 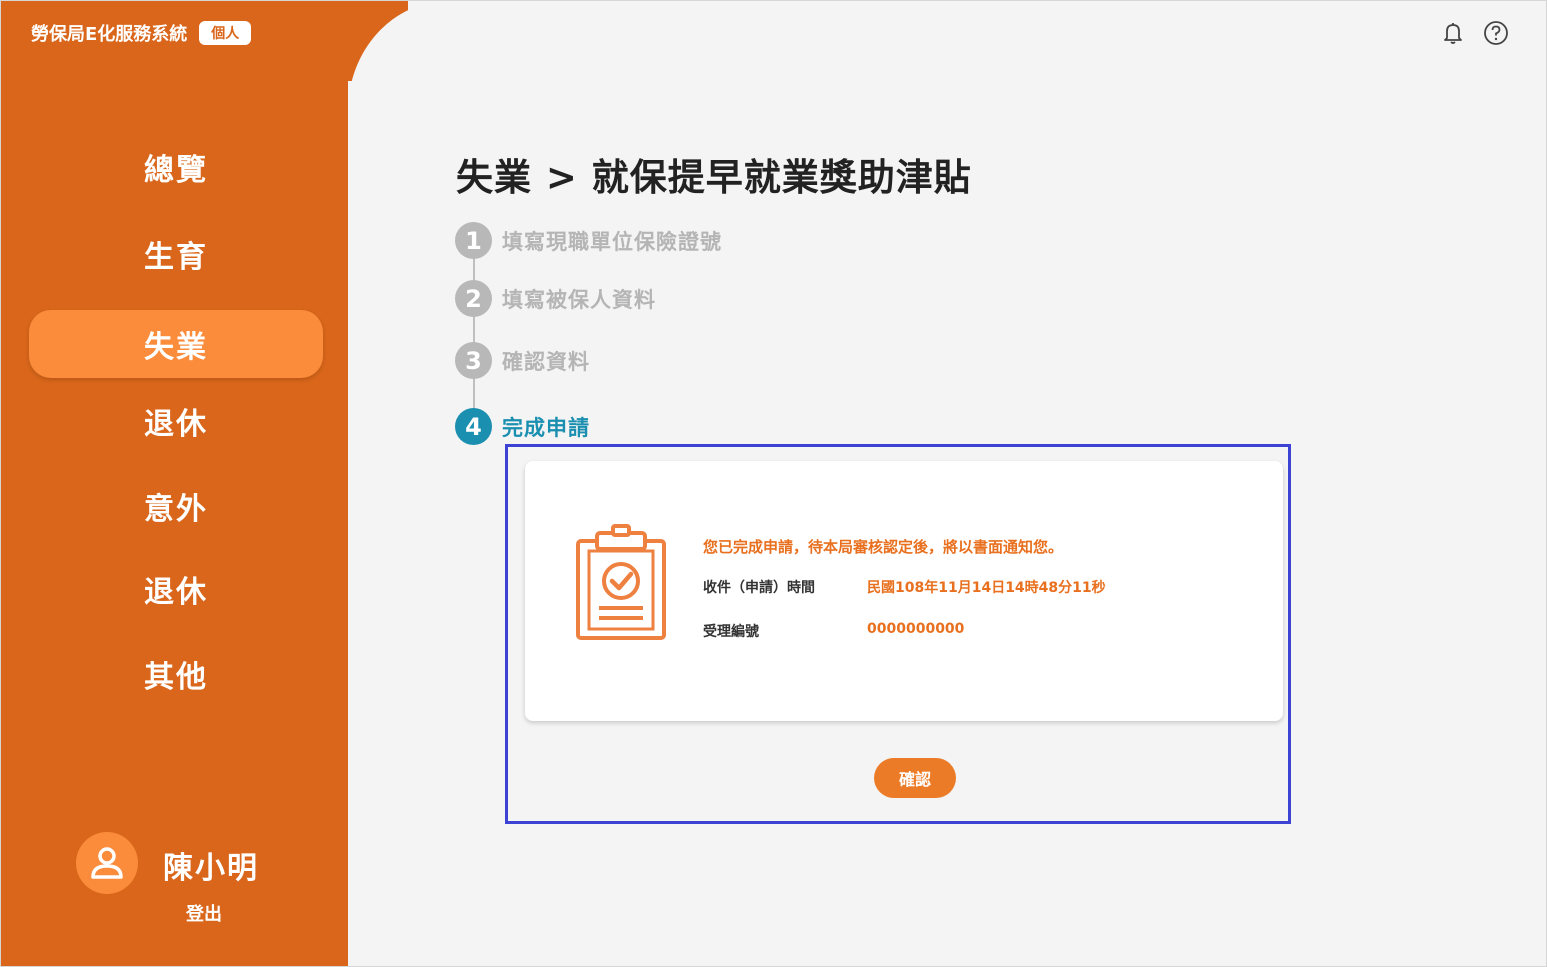 I want to click on step-label: 填寫現職單位保險證號, so click(x=612, y=241).